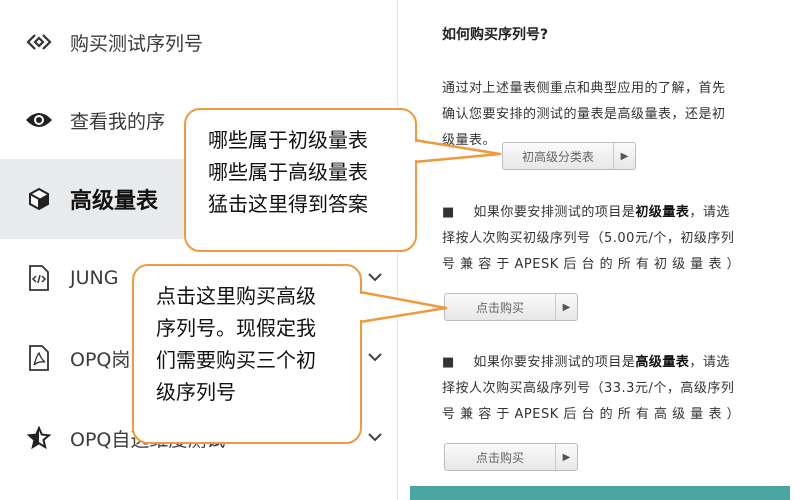 Image resolution: width=800 pixels, height=500 pixels. Describe the element at coordinates (557, 156) in the screenshot. I see `button-label: 初高级分类表` at that location.